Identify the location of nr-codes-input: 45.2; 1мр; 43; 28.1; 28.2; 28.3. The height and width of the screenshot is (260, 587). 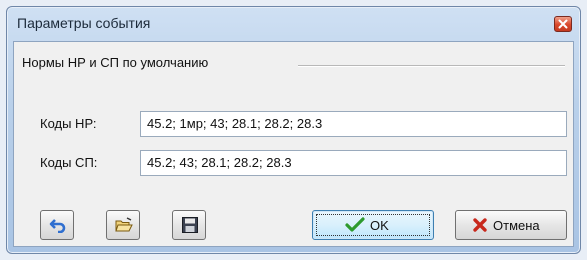
(353, 124).